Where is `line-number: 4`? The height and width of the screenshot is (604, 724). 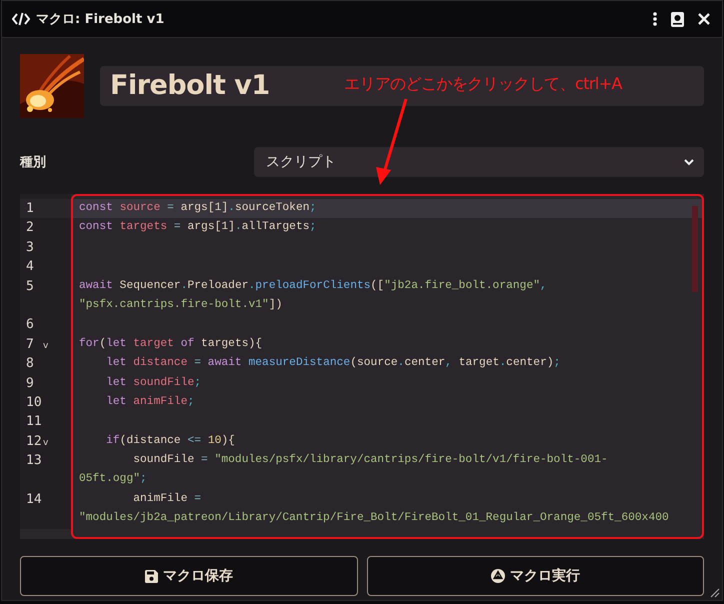
line-number: 4 is located at coordinates (30, 267).